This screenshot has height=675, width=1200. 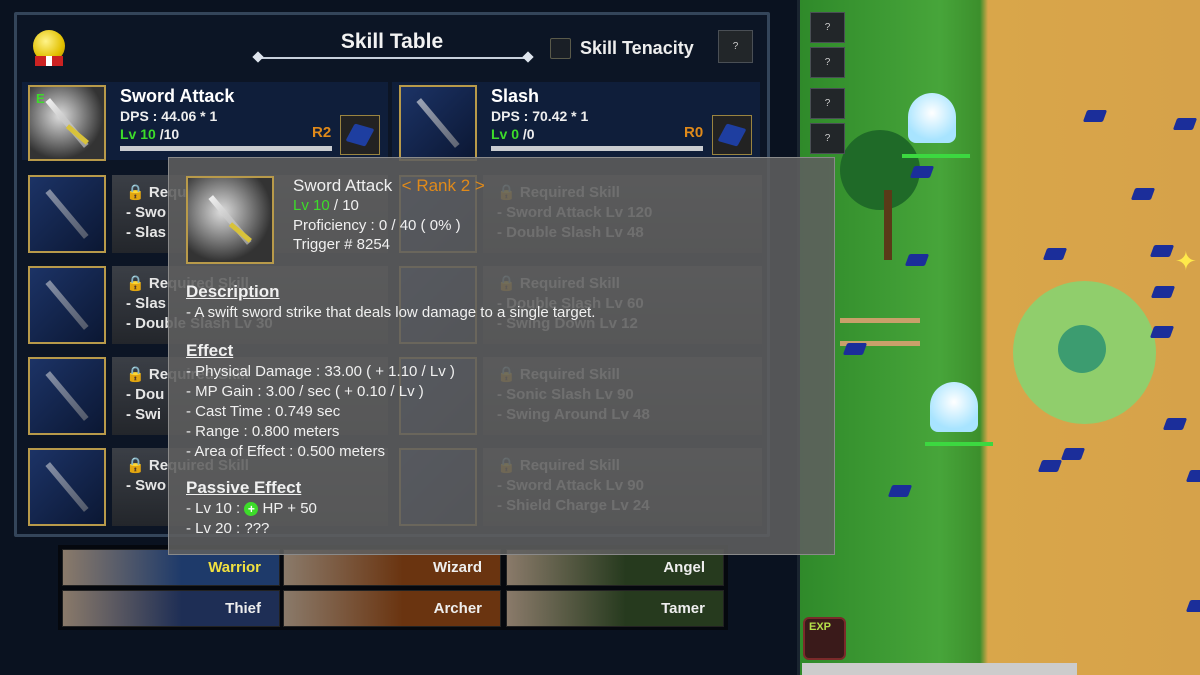 What do you see at coordinates (177, 96) in the screenshot?
I see `skill-name: Sword Attack` at bounding box center [177, 96].